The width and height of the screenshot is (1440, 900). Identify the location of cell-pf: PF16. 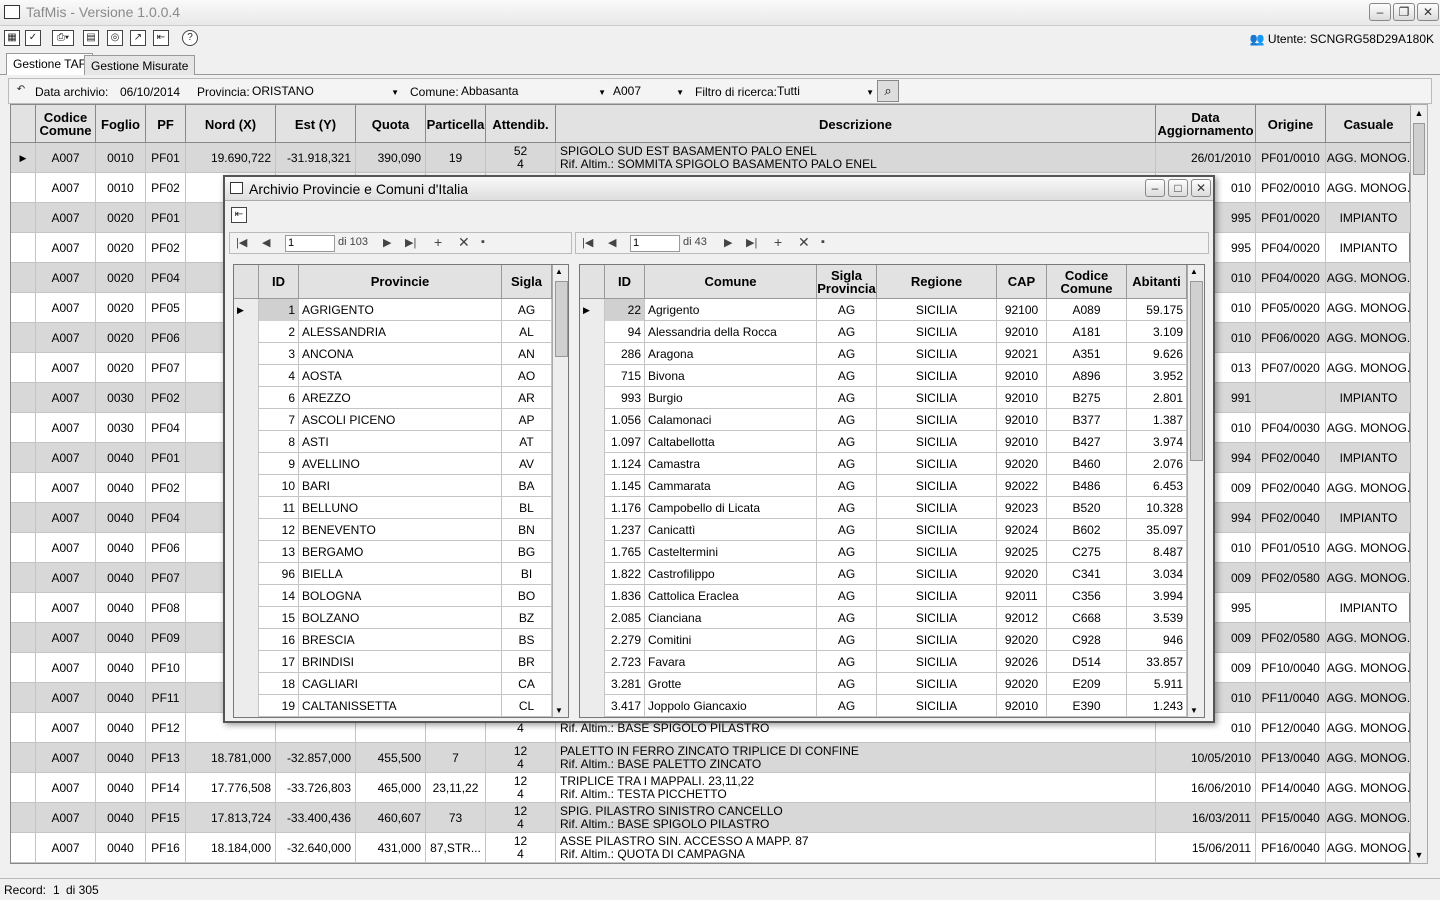
(166, 848).